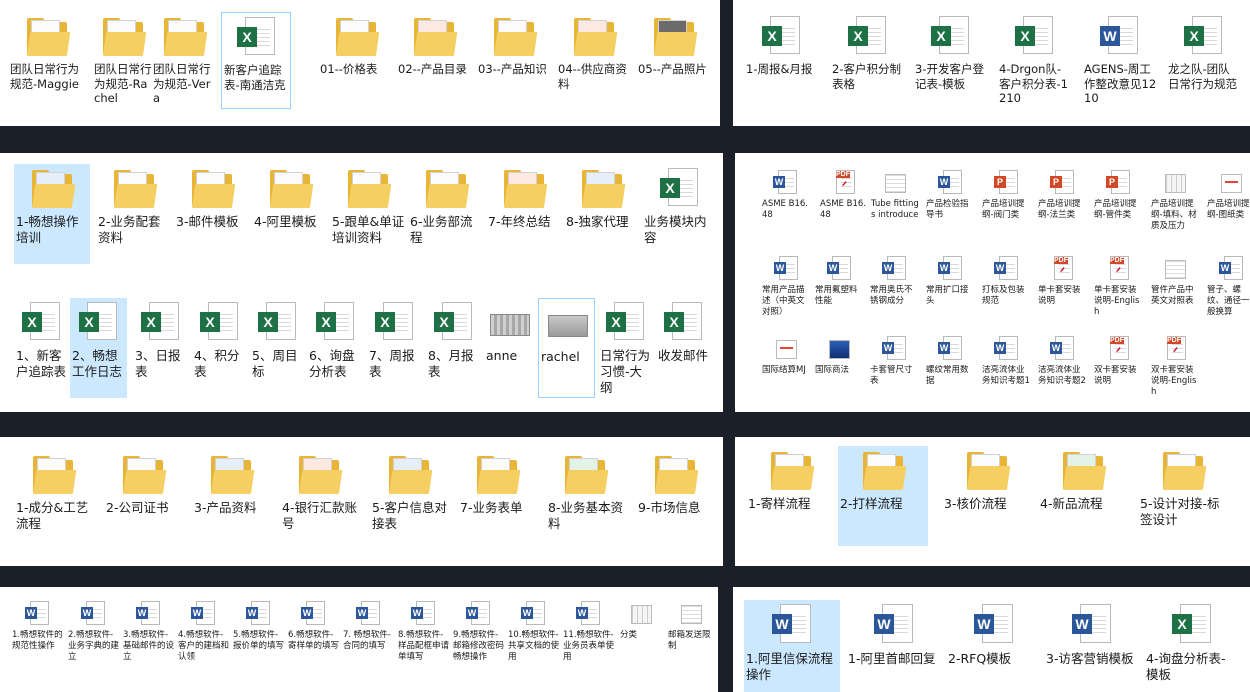 This screenshot has width=1250, height=692. What do you see at coordinates (395, 348) in the screenshot?
I see `file-item: X 7、周报表` at bounding box center [395, 348].